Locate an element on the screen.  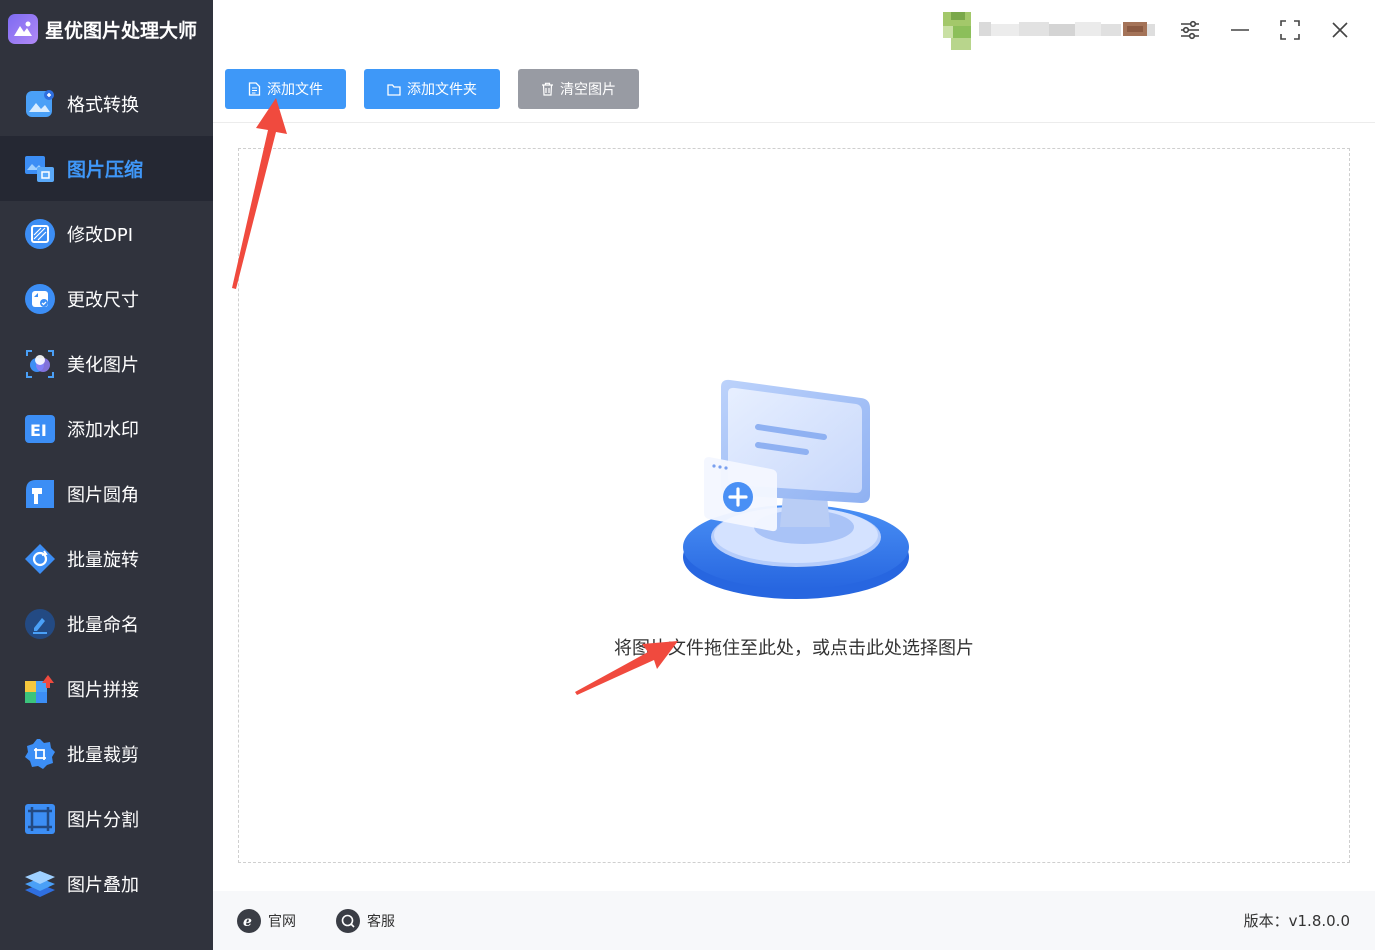
sidebar-item-label: 图片圆角 is located at coordinates (103, 495).